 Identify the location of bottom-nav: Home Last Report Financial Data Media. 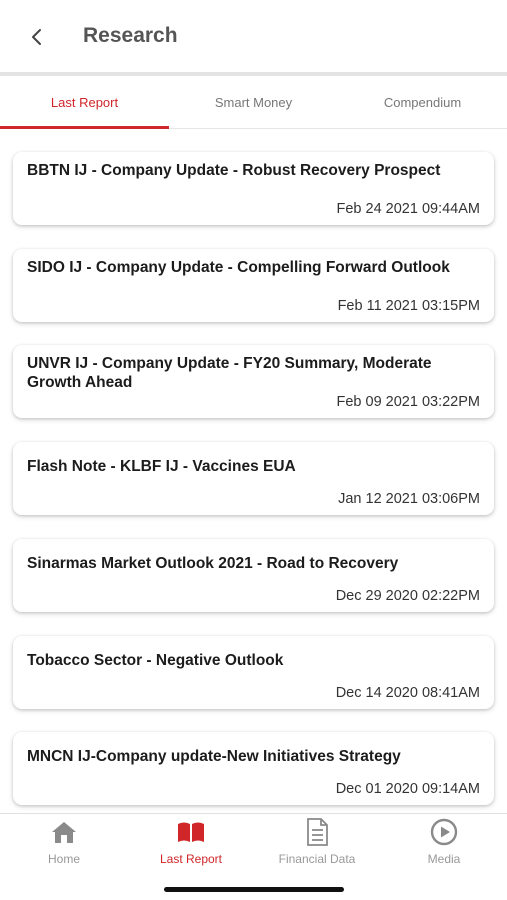
(253, 856).